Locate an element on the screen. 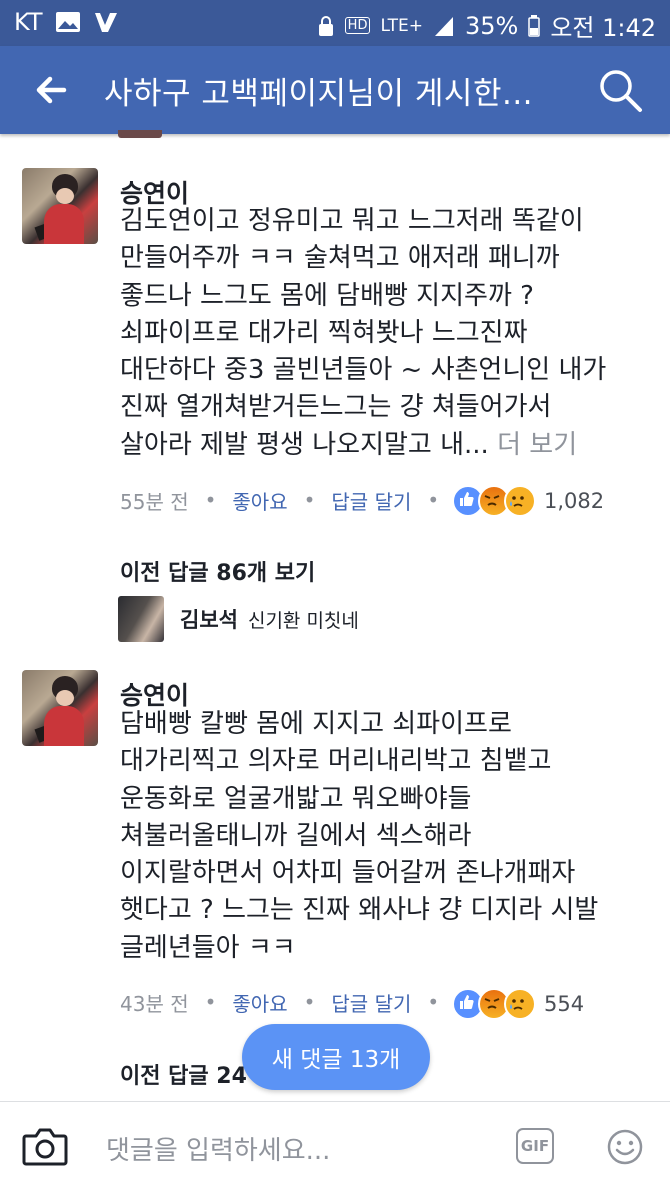 This screenshot has width=670, height=1192. comment-meta: 43분 전 • 좋아요 • 답글 달기 • is located at coordinates (287, 1002).